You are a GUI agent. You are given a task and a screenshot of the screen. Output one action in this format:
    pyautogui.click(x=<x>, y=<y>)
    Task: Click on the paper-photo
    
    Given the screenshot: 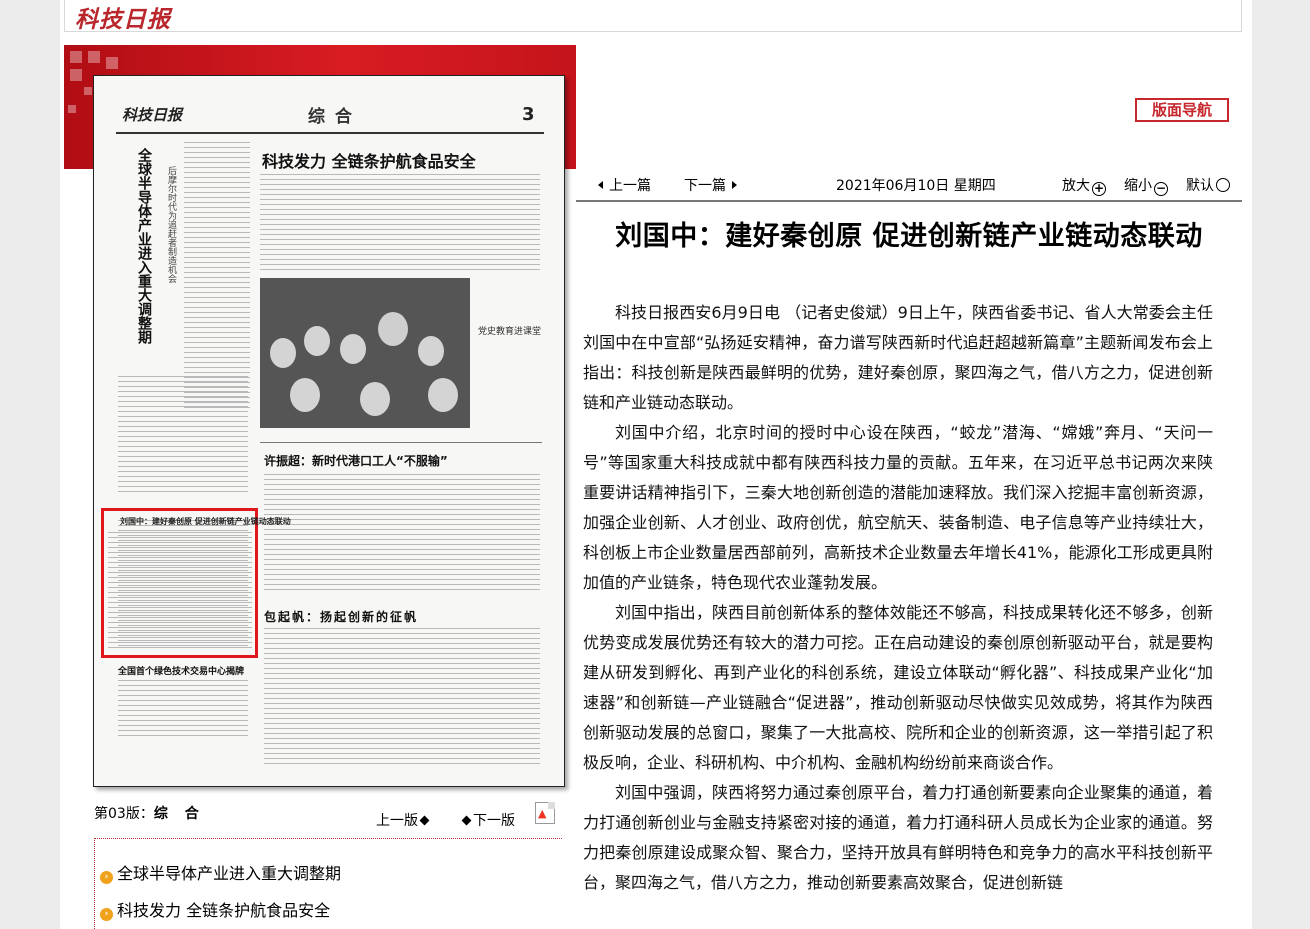 What is the action you would take?
    pyautogui.click(x=365, y=353)
    